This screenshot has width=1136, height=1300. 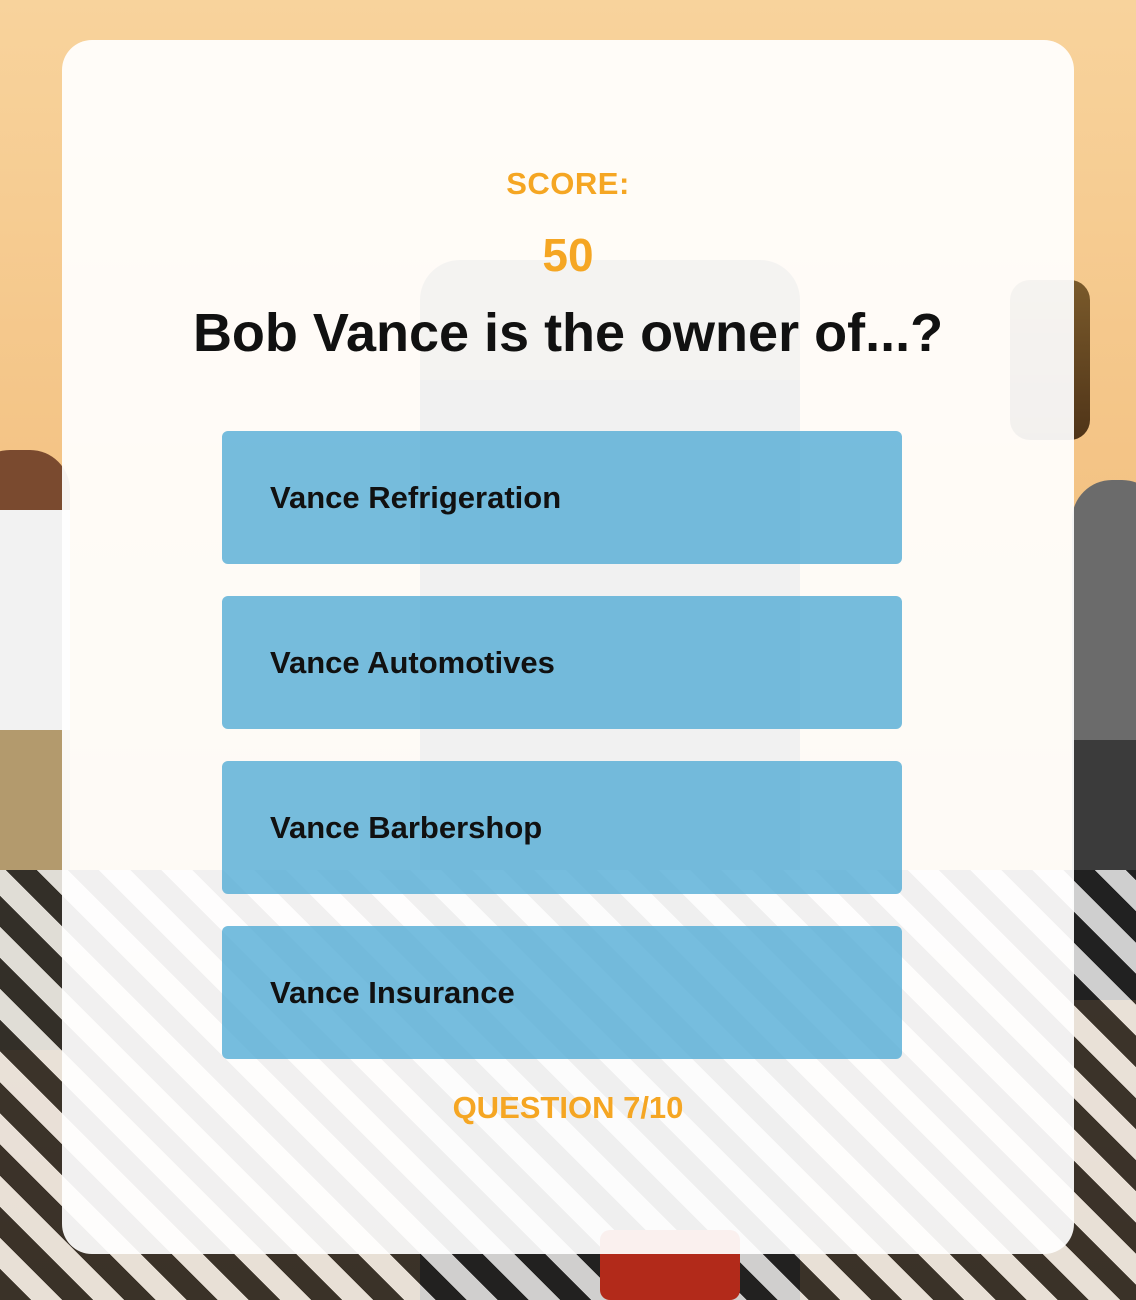 I want to click on score-value: 50, so click(x=568, y=255).